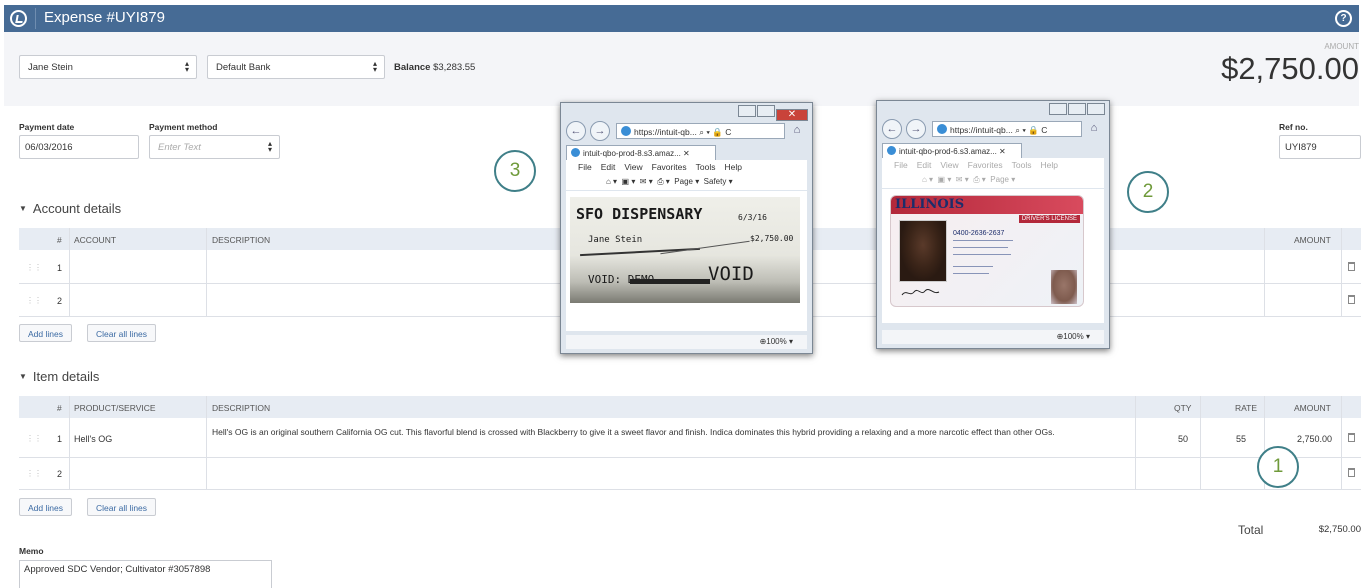  Describe the element at coordinates (772, 238) in the screenshot. I see `receipt-amount: $2,750.00` at that location.